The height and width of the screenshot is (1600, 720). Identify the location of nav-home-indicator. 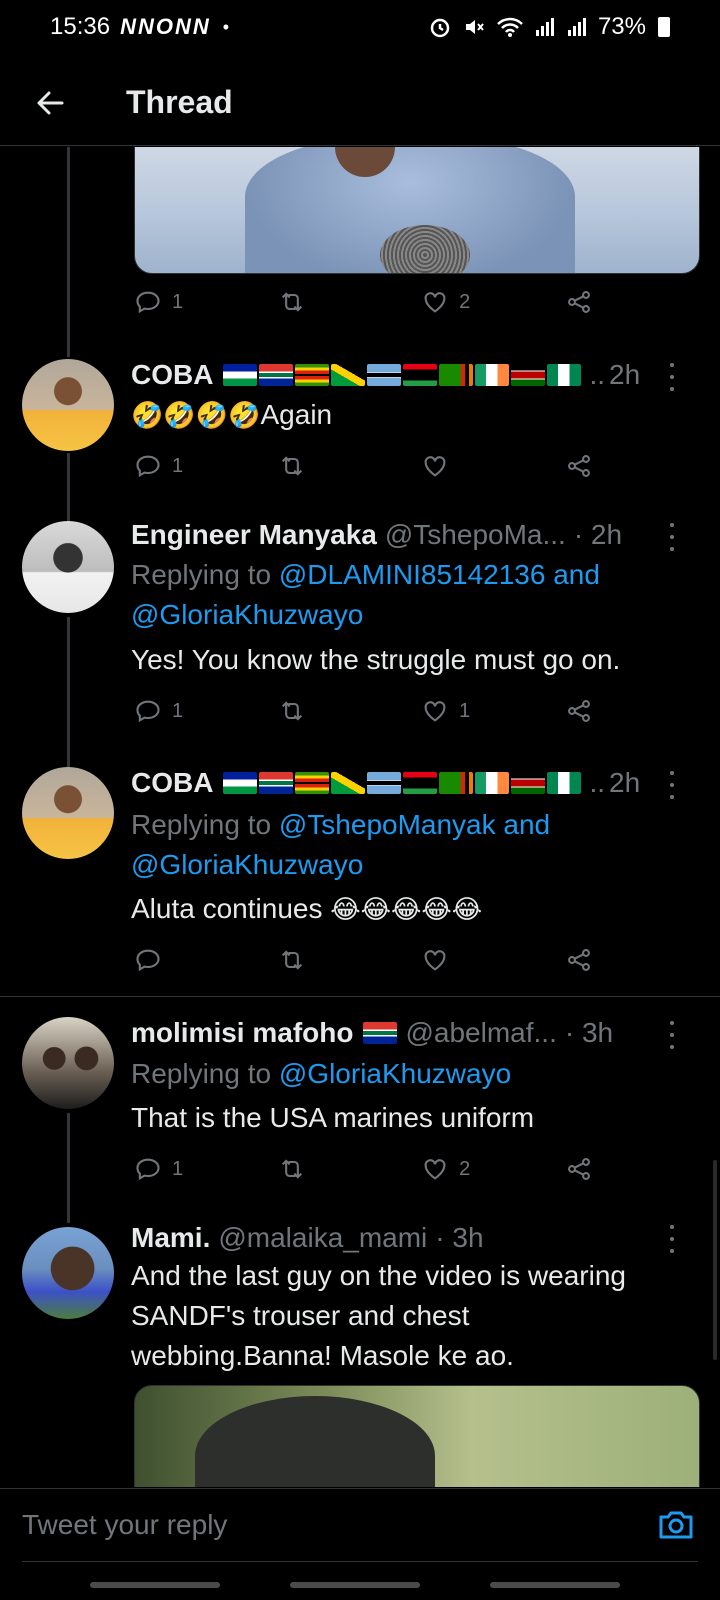
(355, 1585).